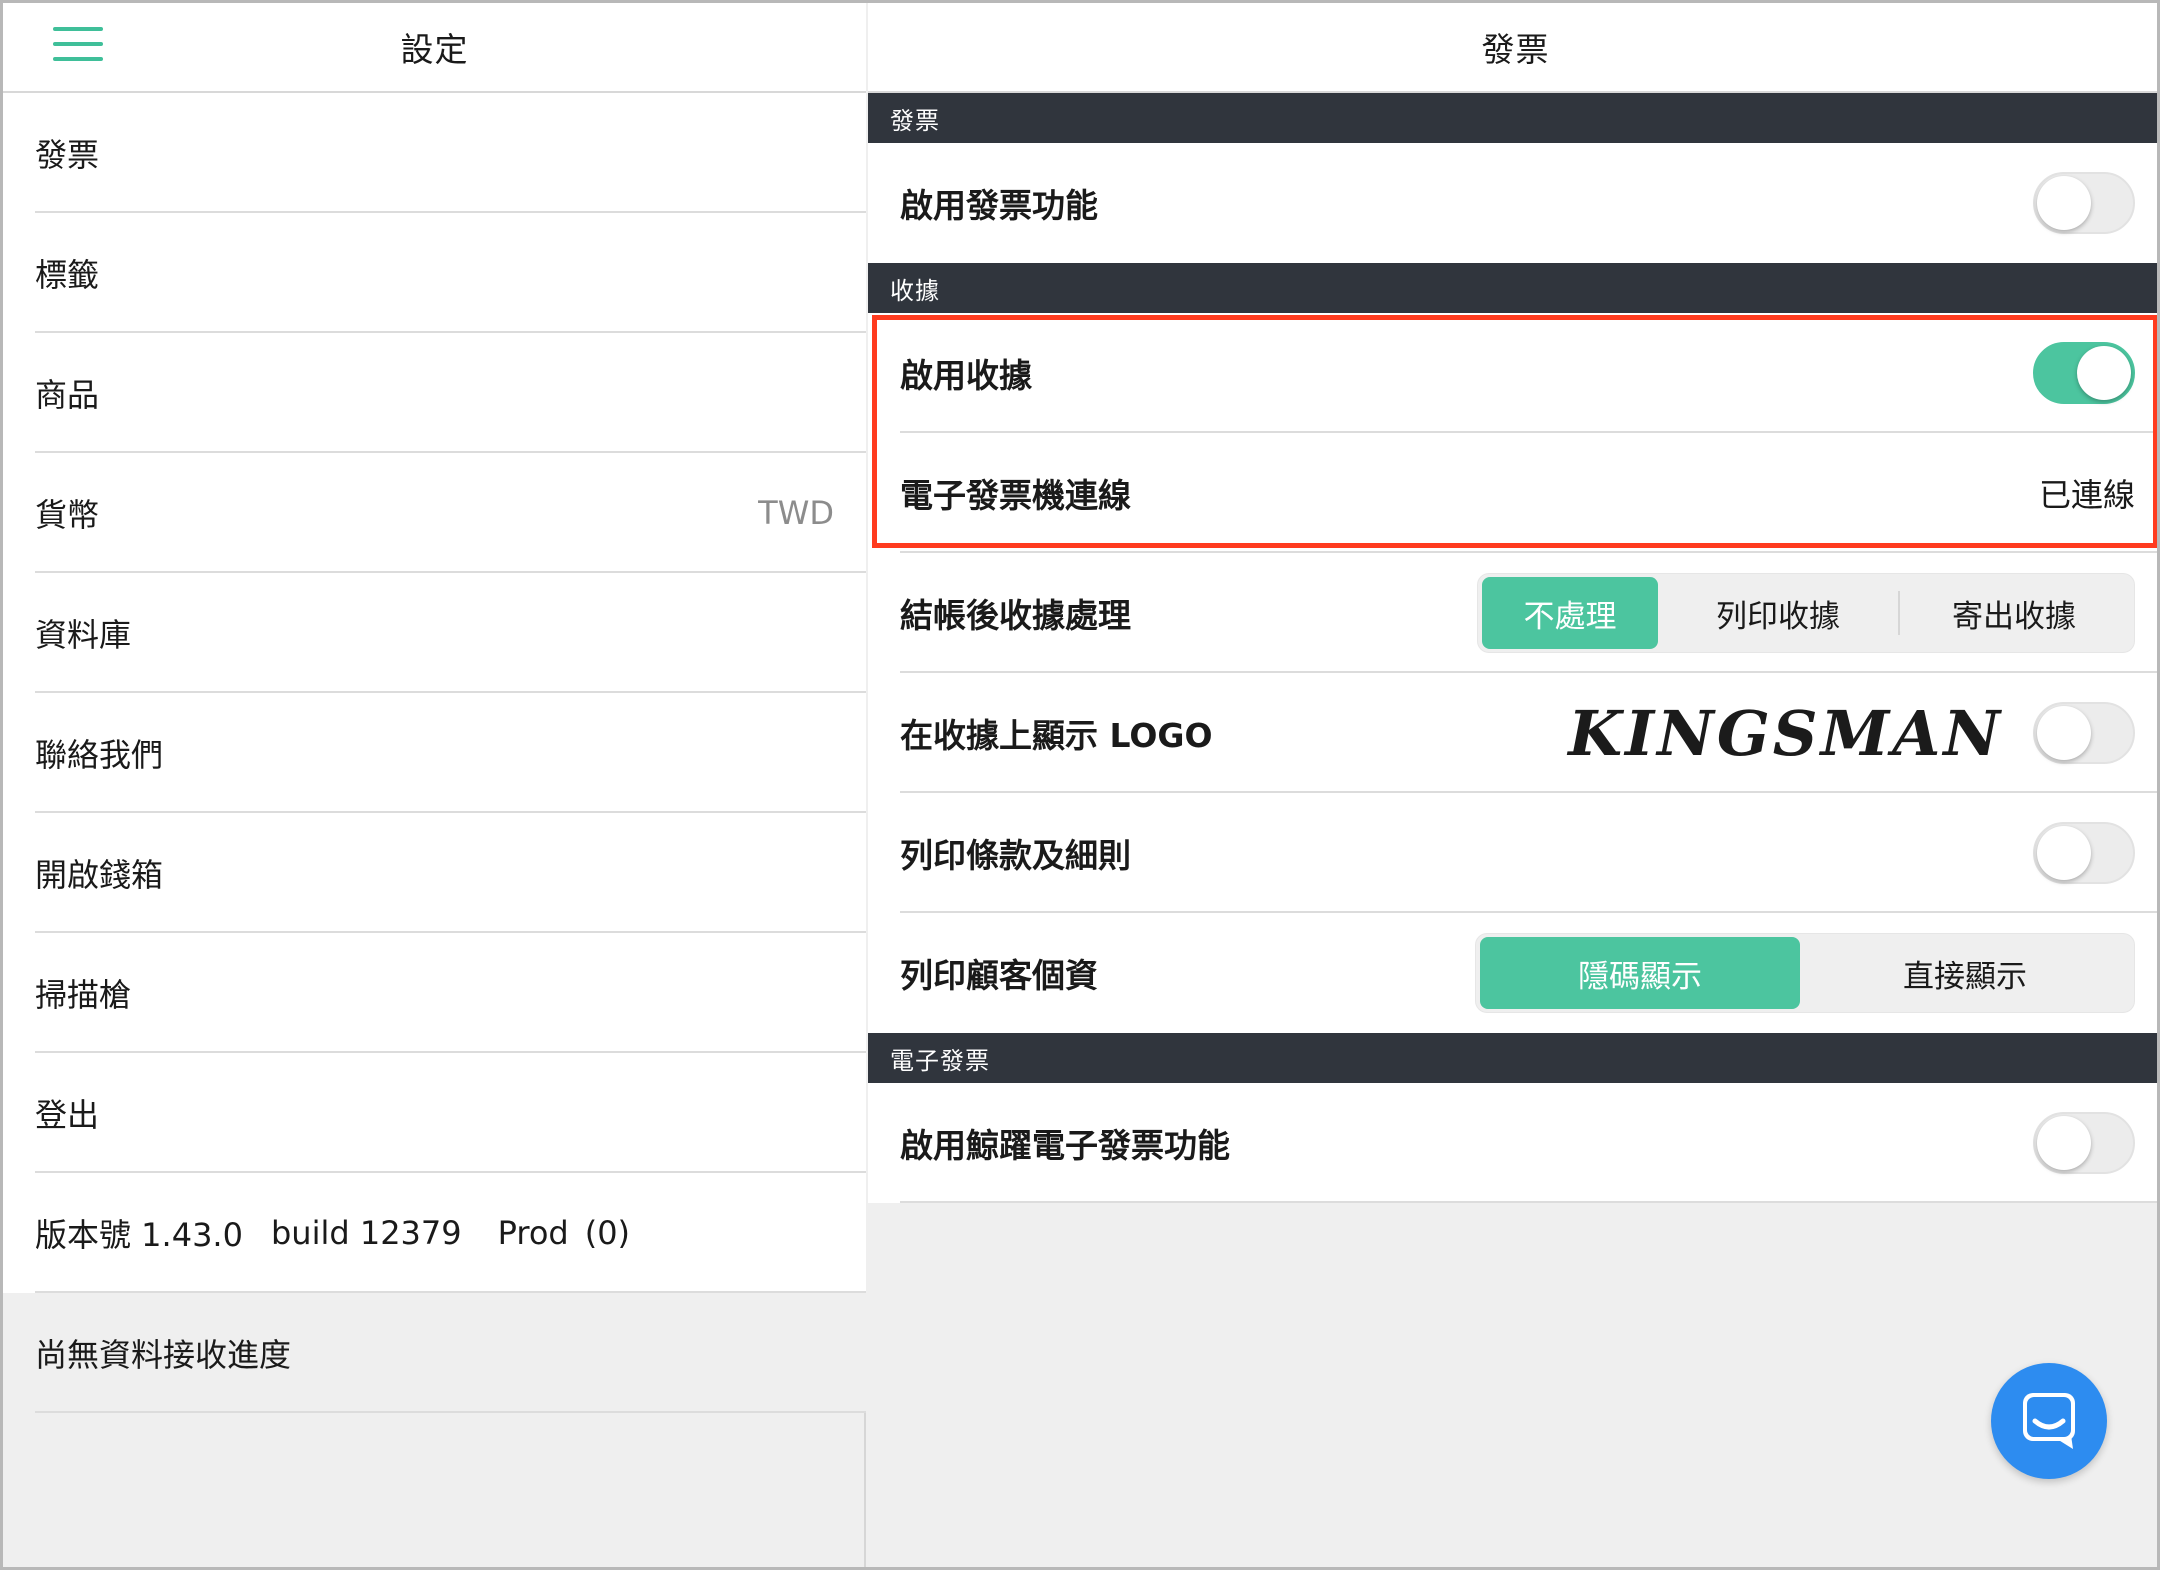 This screenshot has height=1570, width=2160. What do you see at coordinates (434, 273) in the screenshot?
I see `menu-item-labels: 標籤` at bounding box center [434, 273].